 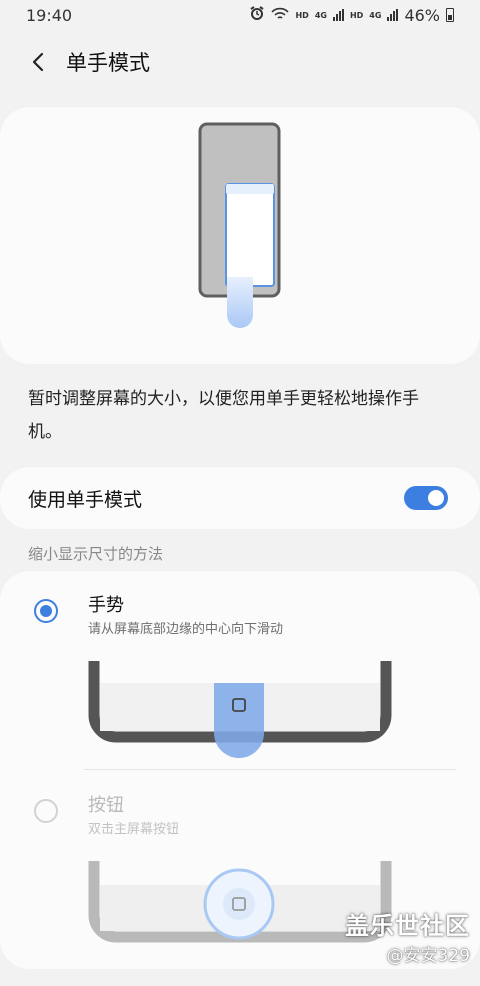 What do you see at coordinates (134, 829) in the screenshot?
I see `button-option-subtitle: 双击主屏幕按钮` at bounding box center [134, 829].